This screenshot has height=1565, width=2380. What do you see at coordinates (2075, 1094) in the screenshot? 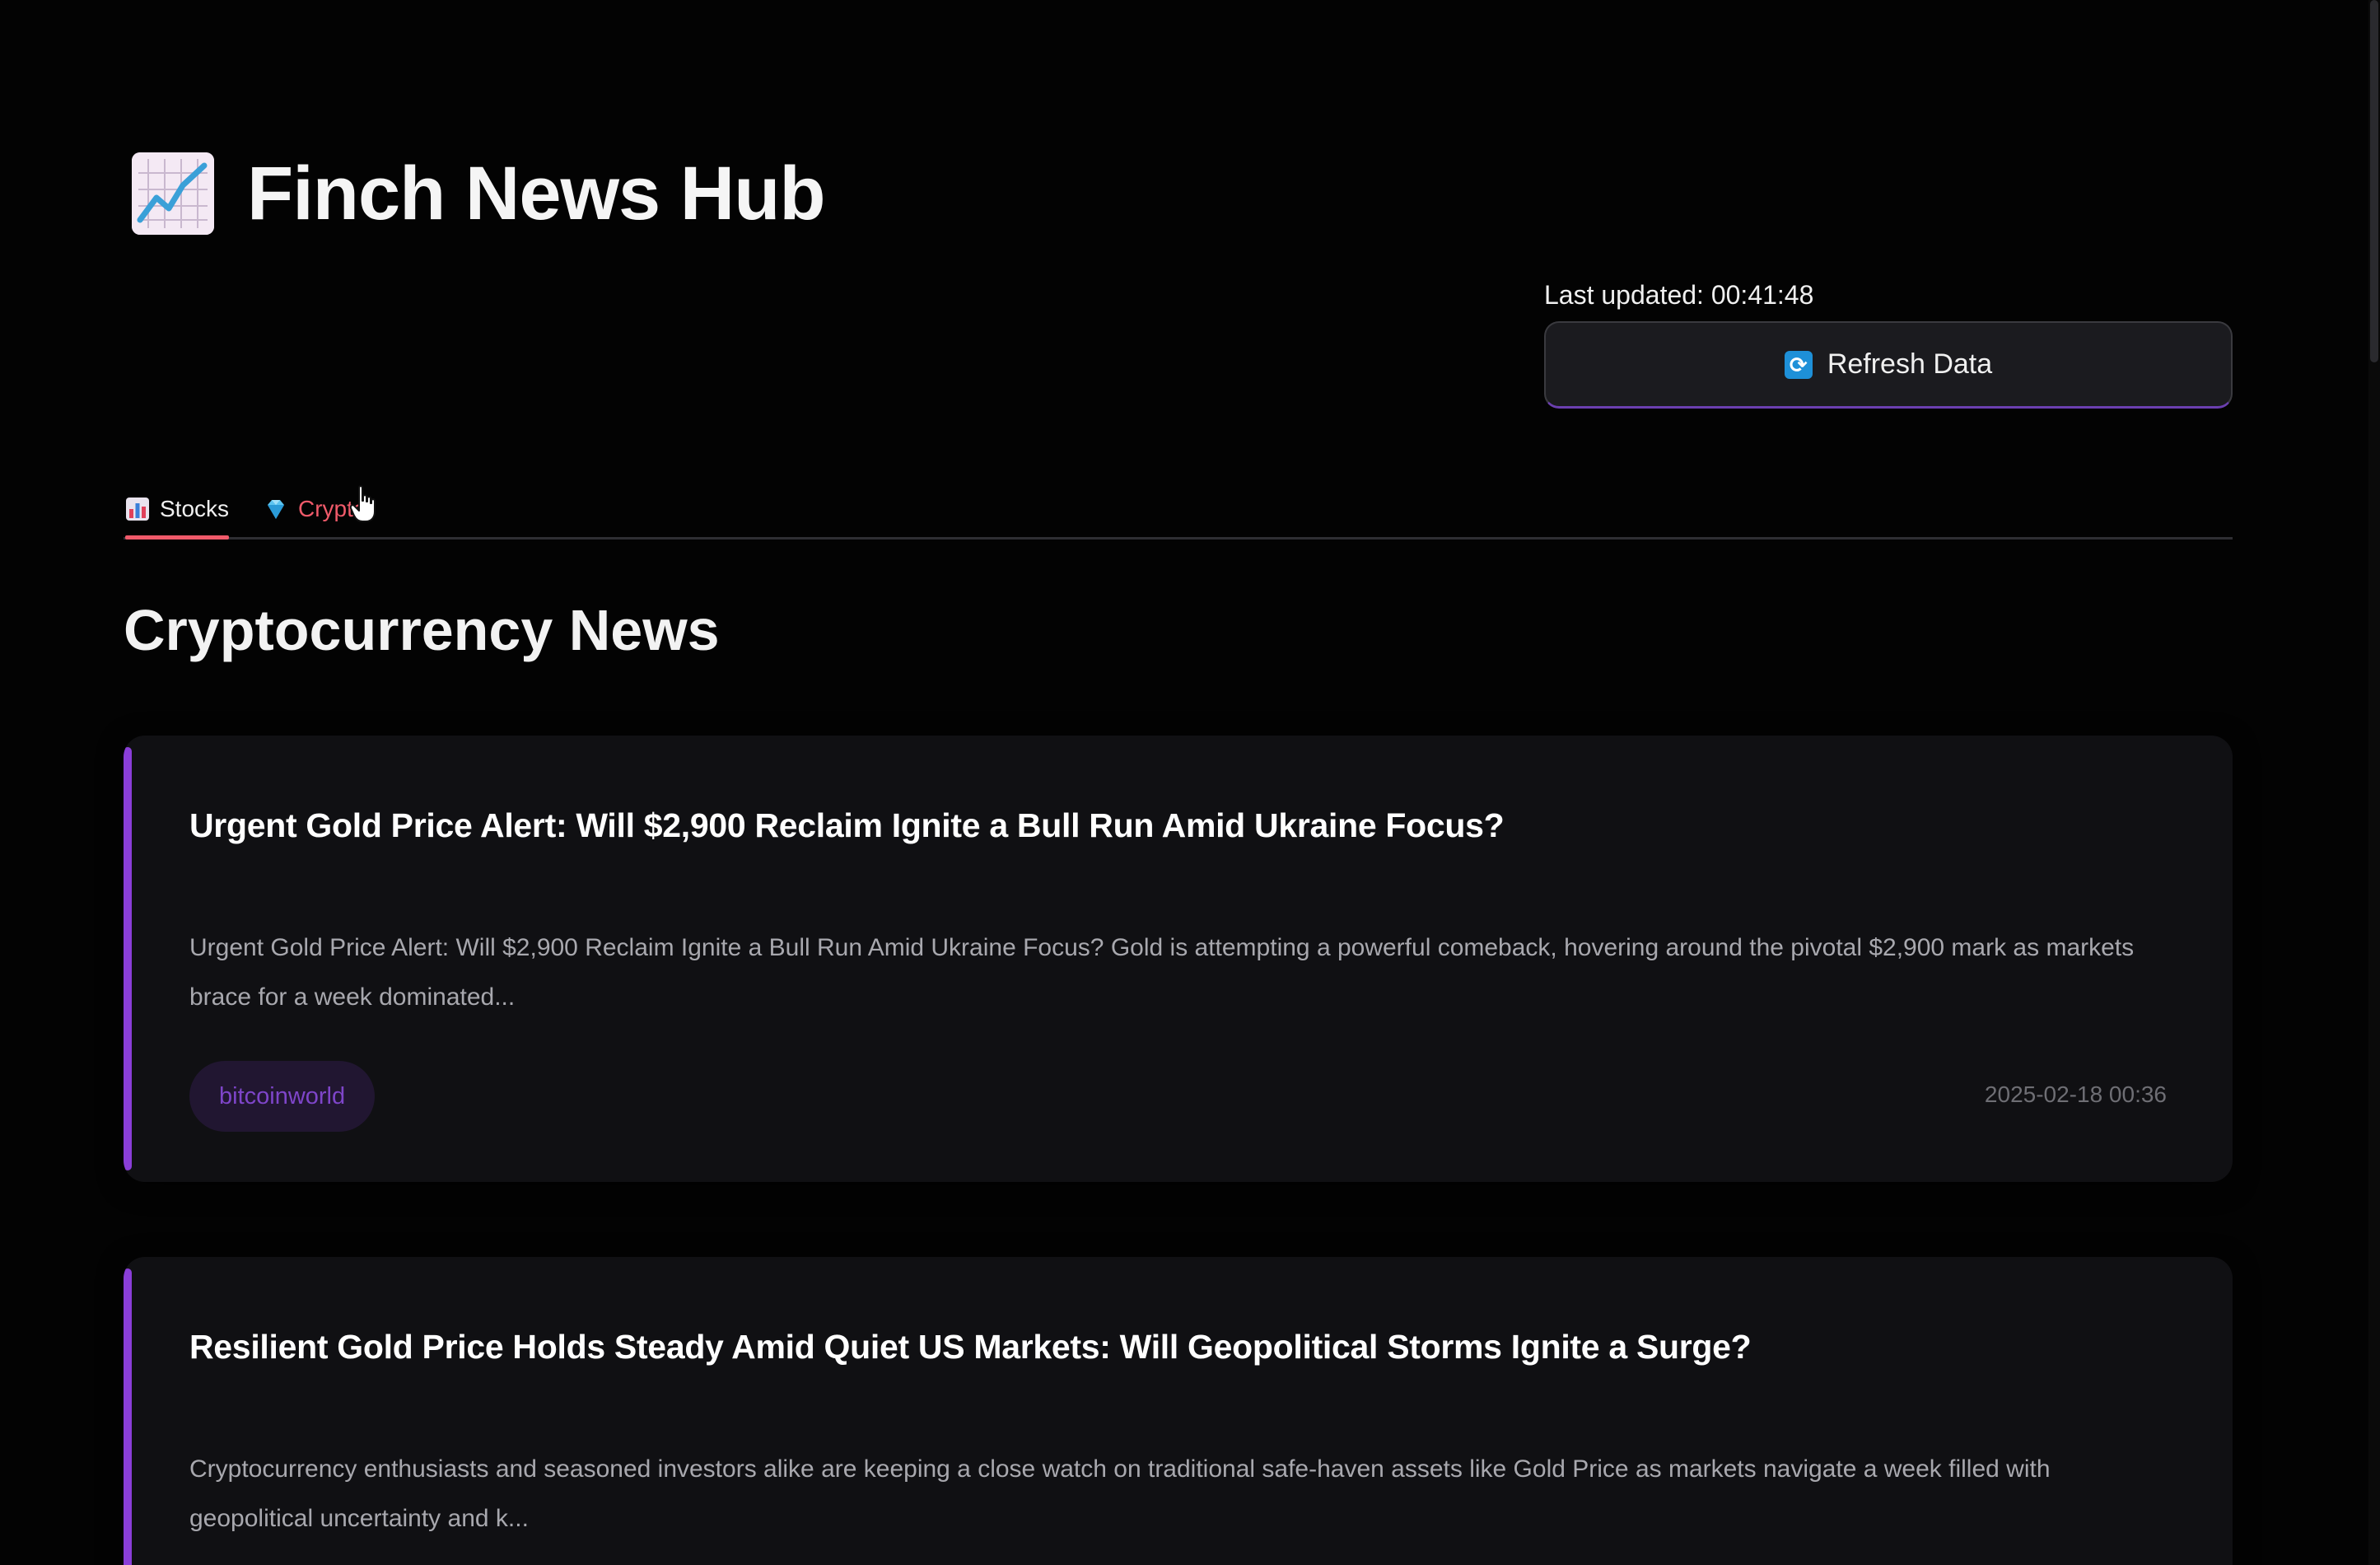
I see `news-date: 2025-02-18 00:36` at bounding box center [2075, 1094].